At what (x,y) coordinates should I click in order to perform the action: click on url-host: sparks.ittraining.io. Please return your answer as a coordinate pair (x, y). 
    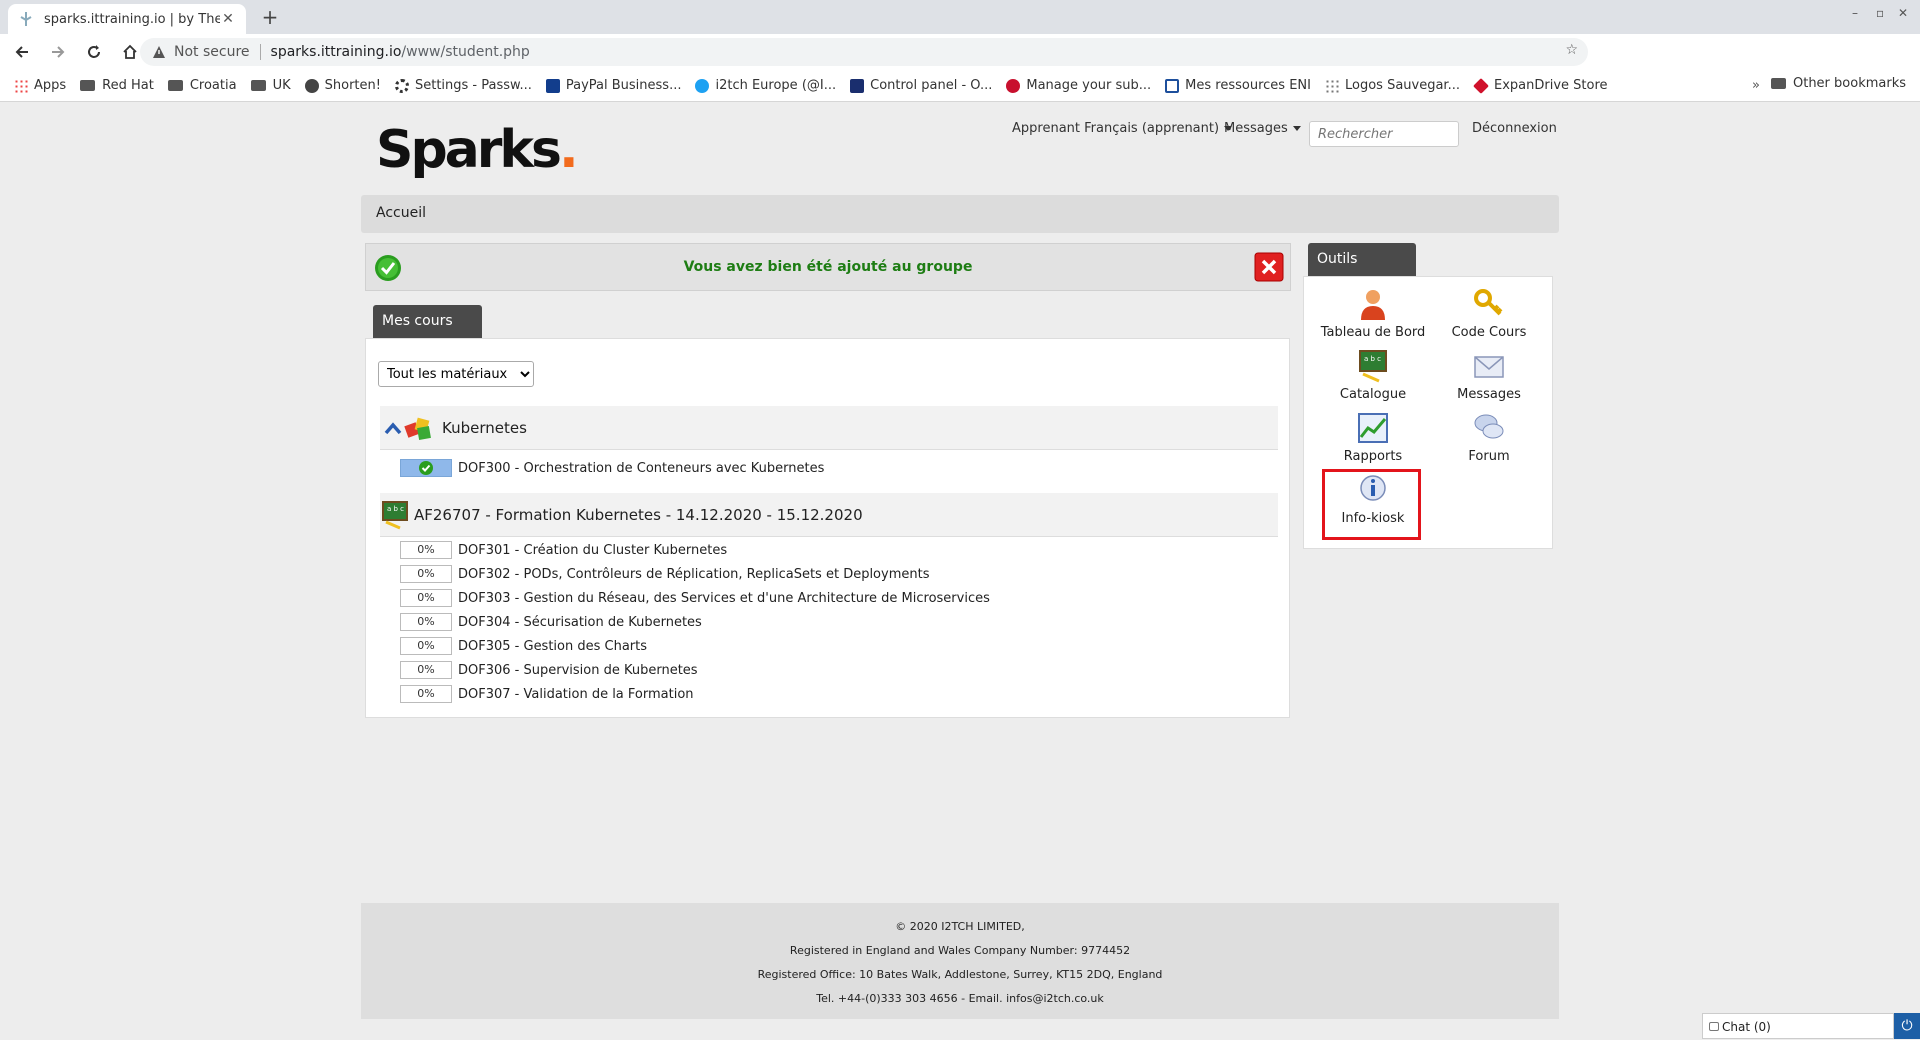
    Looking at the image, I should click on (336, 52).